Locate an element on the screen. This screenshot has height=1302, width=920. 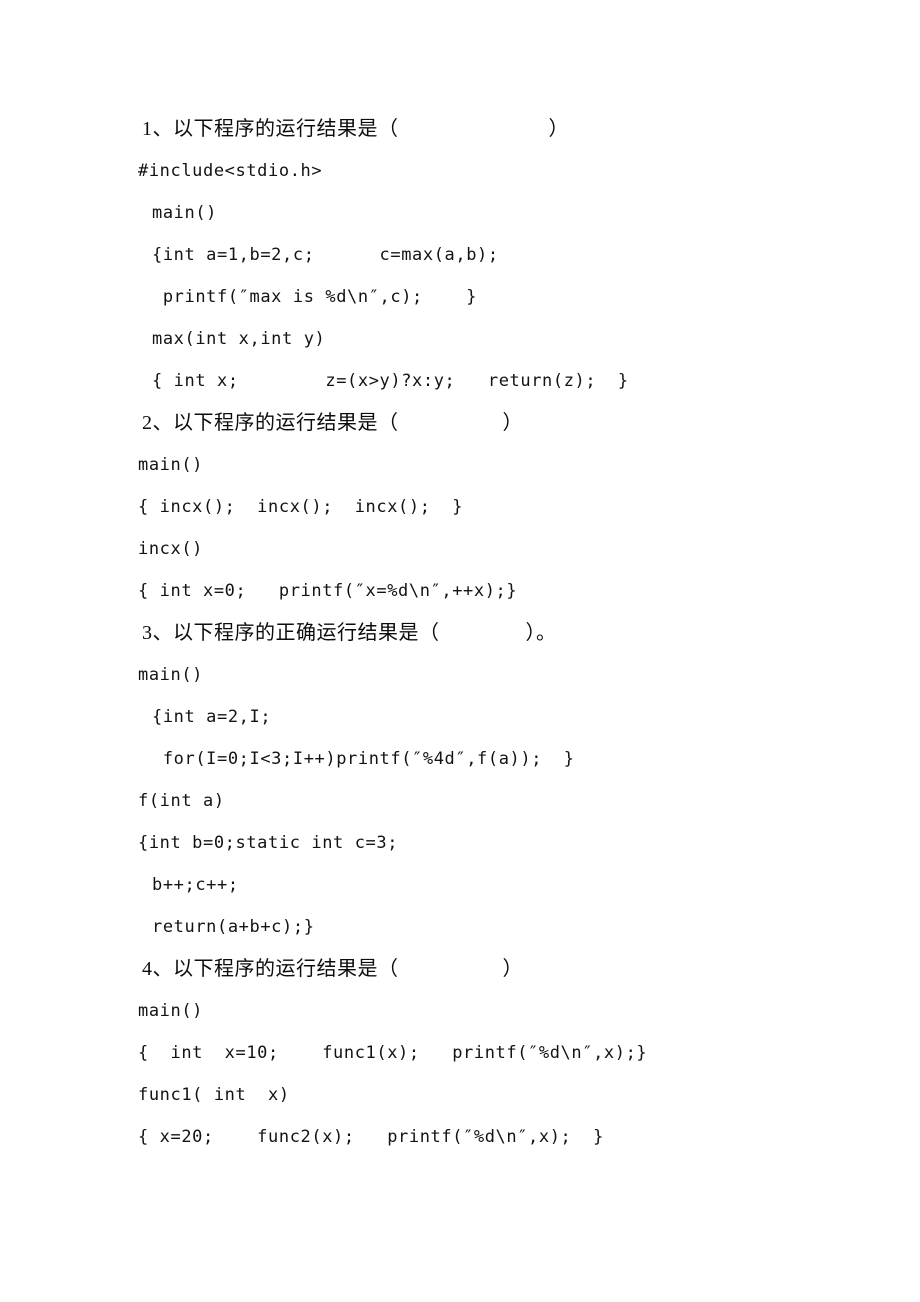
code-line: { x=20; func2(x); printf(″%d\n″,x); } is located at coordinates (371, 1137).